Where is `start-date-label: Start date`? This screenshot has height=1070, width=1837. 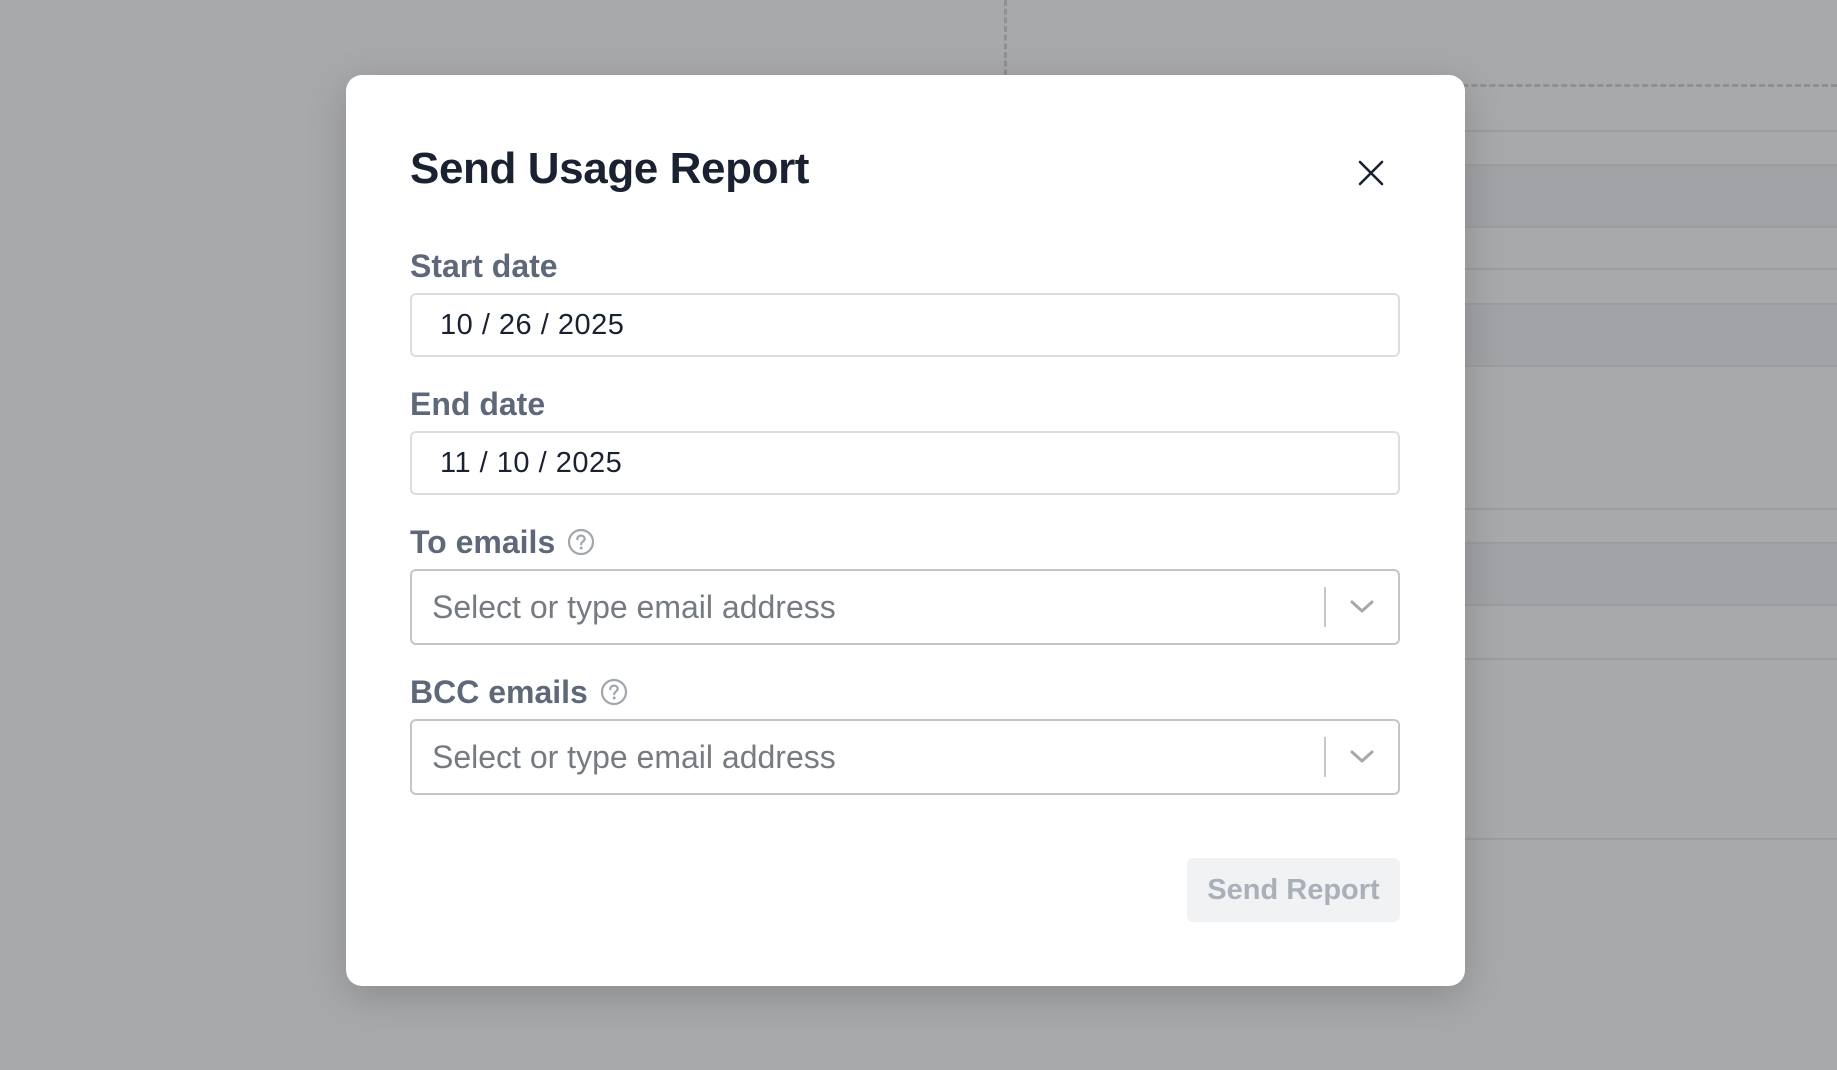
start-date-label: Start date is located at coordinates (484, 266).